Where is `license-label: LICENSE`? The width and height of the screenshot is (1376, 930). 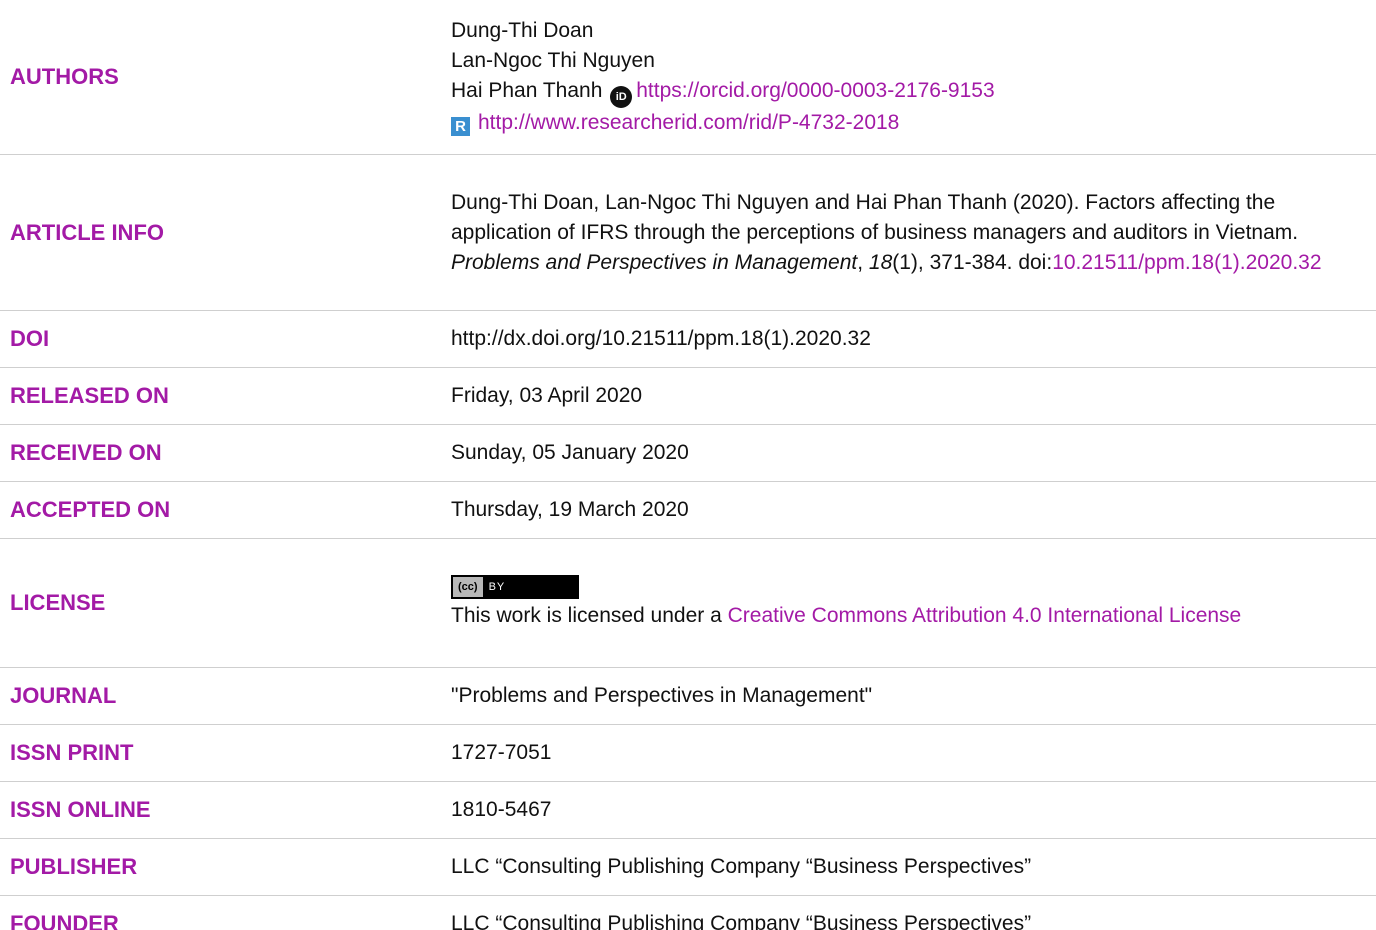 license-label: LICENSE is located at coordinates (225, 603).